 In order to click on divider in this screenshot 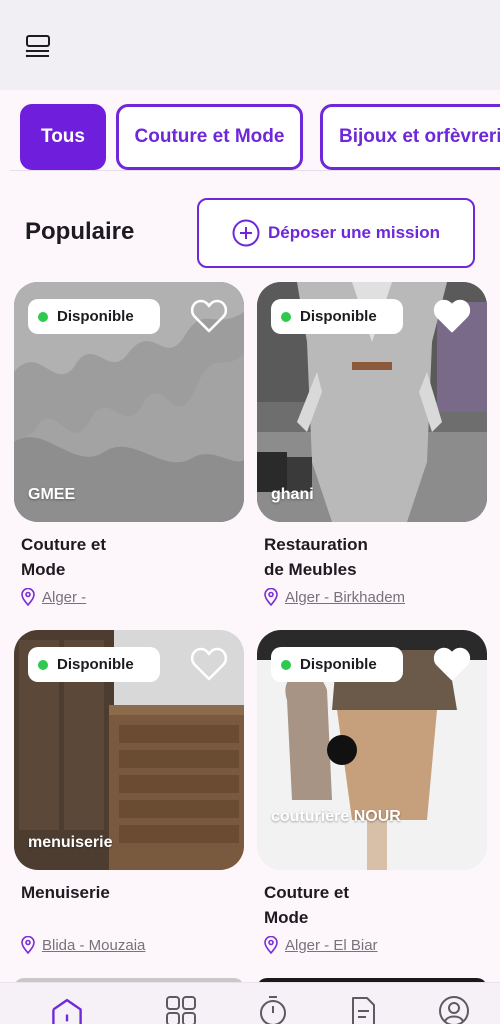, I will do `click(255, 170)`.